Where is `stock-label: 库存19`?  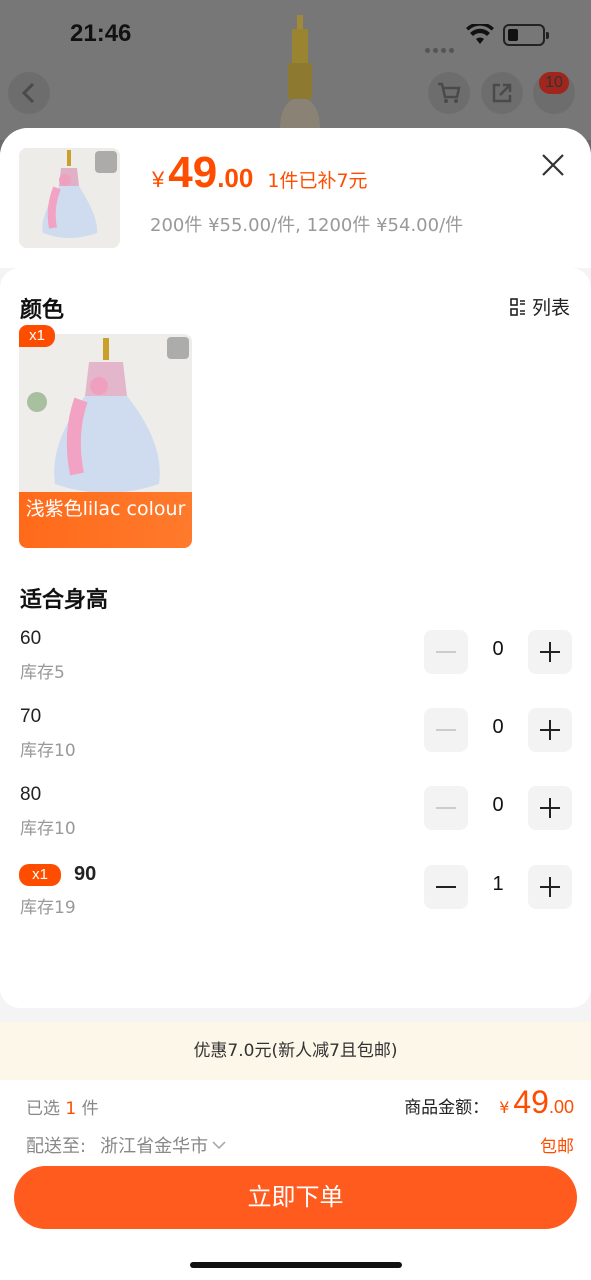
stock-label: 库存19 is located at coordinates (48, 908).